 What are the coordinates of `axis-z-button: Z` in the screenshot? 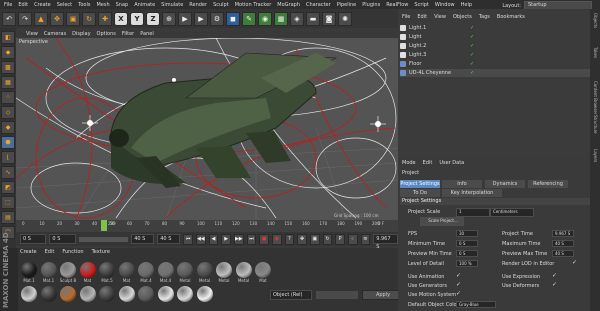 It's located at (153, 18).